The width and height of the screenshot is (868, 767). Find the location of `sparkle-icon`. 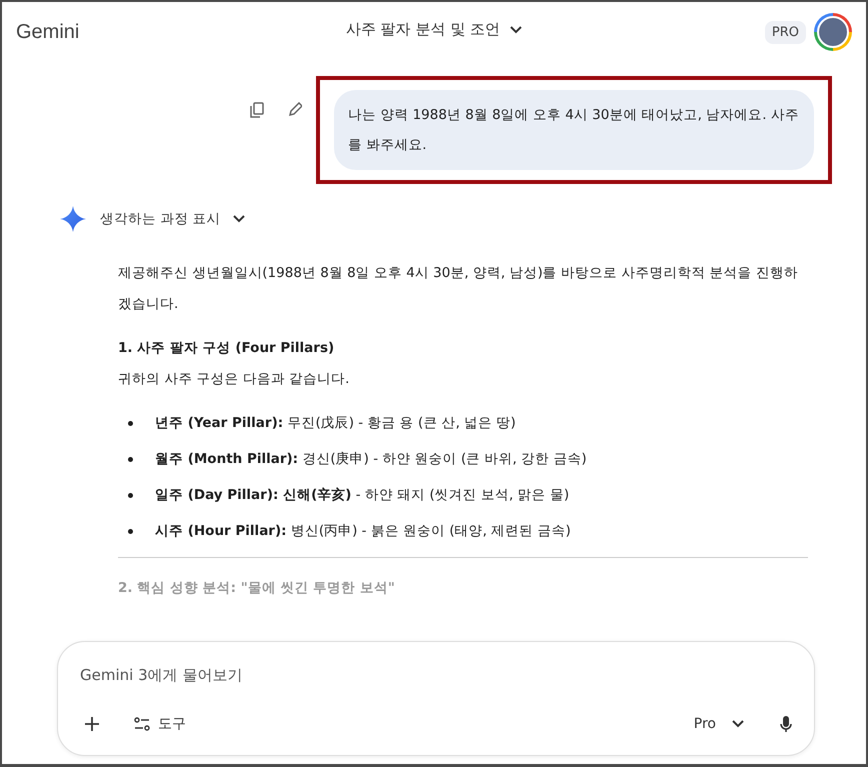

sparkle-icon is located at coordinates (73, 219).